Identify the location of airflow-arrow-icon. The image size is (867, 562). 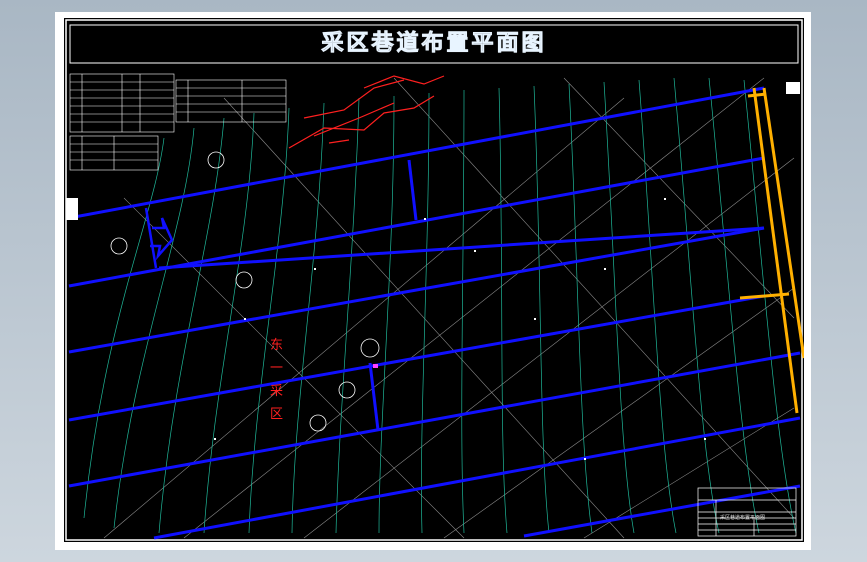
(159, 238).